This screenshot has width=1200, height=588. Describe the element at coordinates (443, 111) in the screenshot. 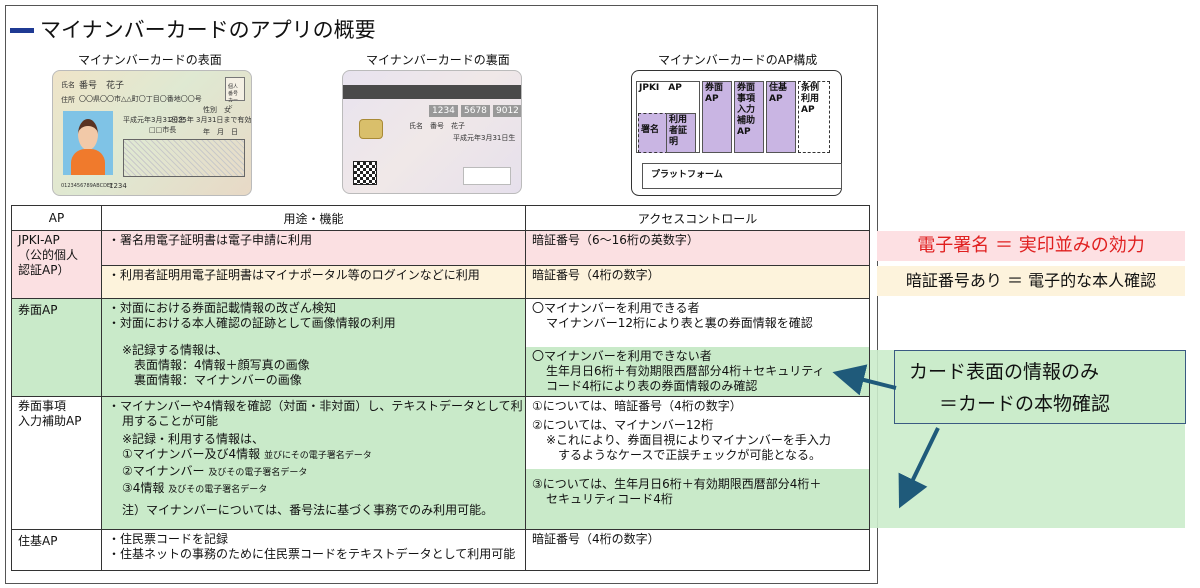

I see `back-number-part-1: 1234` at that location.